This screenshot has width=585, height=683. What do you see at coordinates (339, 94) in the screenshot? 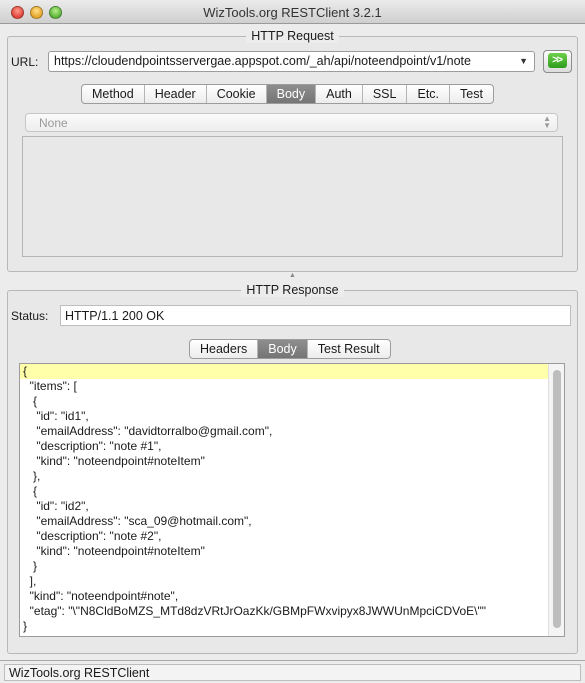
I see `tab-auth: Auth` at bounding box center [339, 94].